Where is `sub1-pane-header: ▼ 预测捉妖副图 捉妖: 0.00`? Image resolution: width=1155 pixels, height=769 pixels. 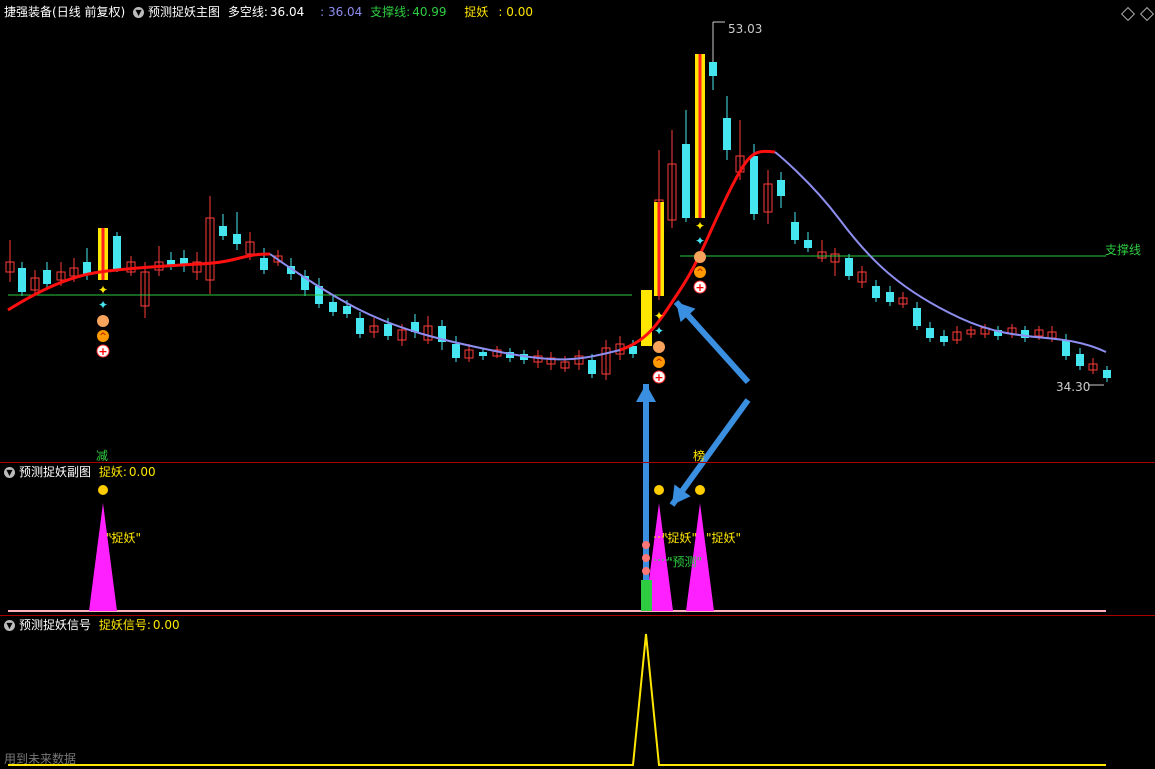
sub1-pane-header: ▼ 预测捉妖副图 捉妖: 0.00 is located at coordinates (82, 472).